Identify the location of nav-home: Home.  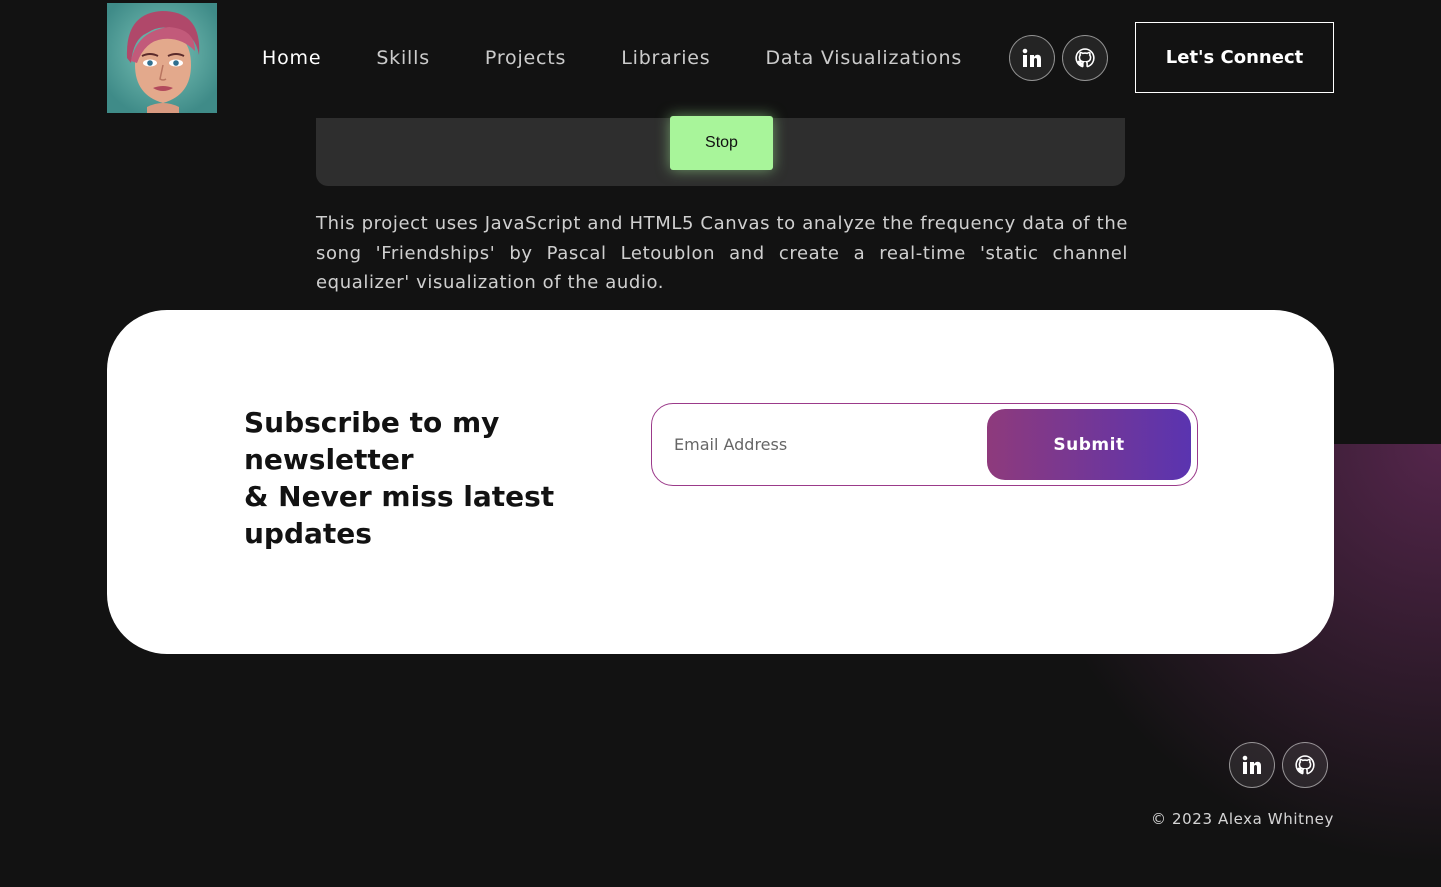
(291, 58).